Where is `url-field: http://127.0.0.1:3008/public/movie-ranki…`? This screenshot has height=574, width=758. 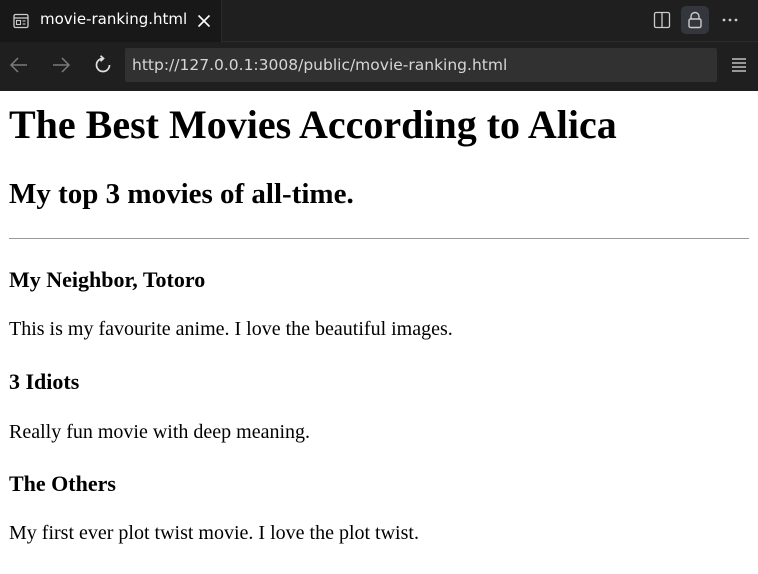
url-field: http://127.0.0.1:3008/public/movie-ranki… is located at coordinates (421, 65).